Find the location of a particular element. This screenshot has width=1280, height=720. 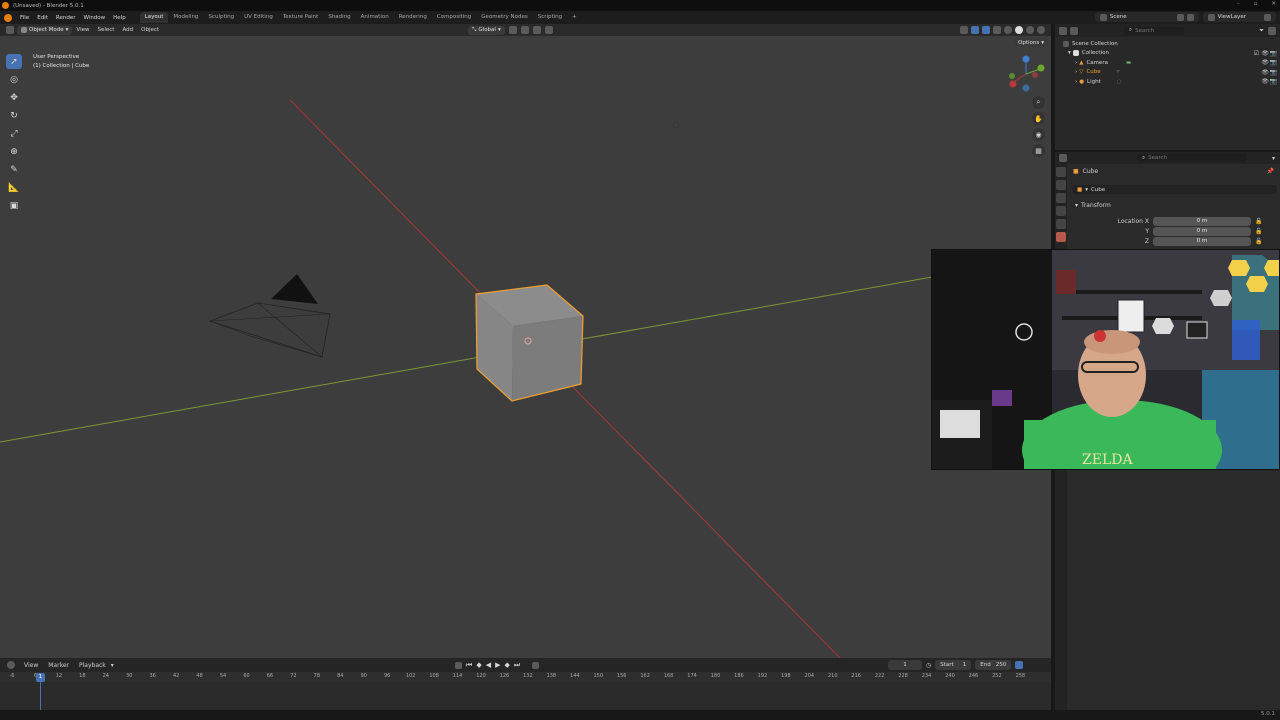

outliner-item-cube: › ▽ Cube ▿ 👁 📷 is located at coordinates (1170, 73).